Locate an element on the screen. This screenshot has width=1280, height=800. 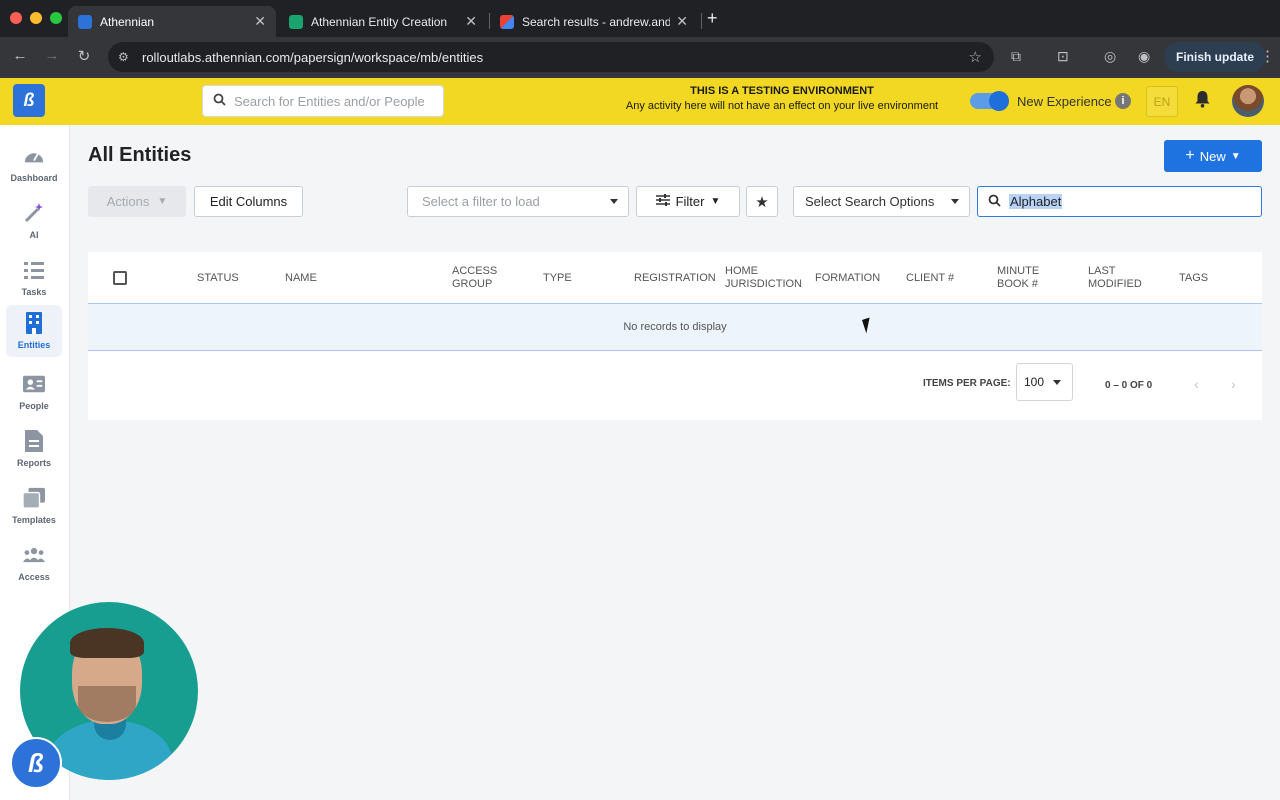
select-all-checkbox is located at coordinates (120, 278).